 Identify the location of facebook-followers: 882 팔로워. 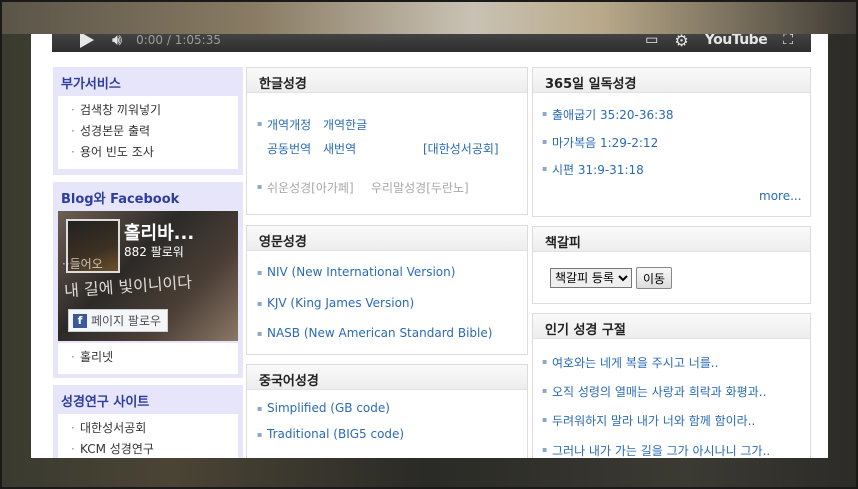
(154, 252).